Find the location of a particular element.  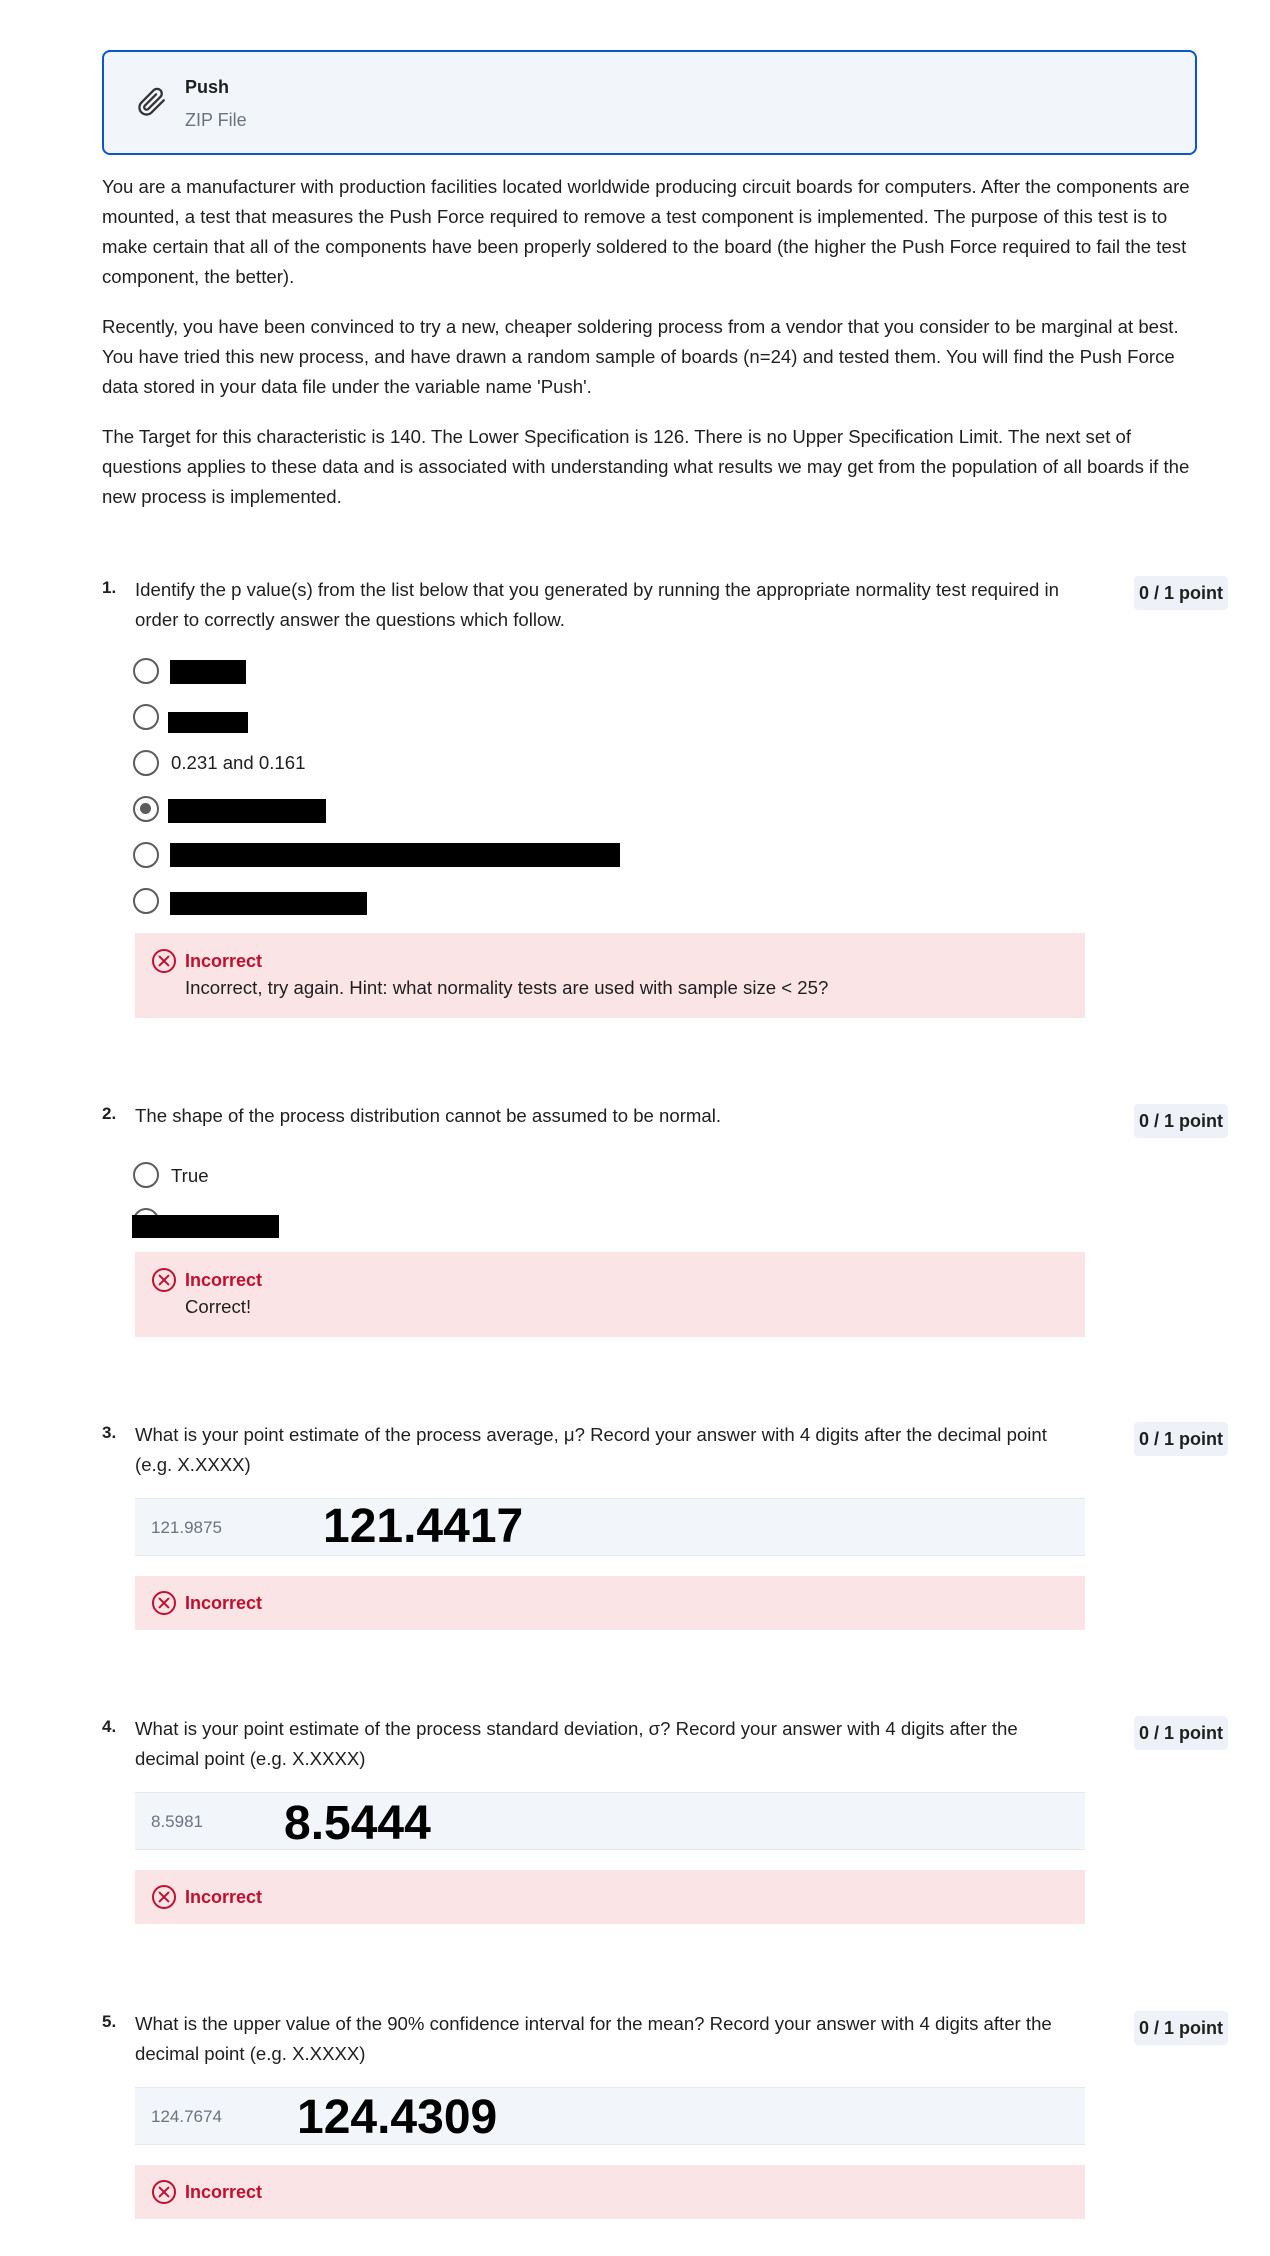

annotation-number: 124.4309 is located at coordinates (397, 2117).